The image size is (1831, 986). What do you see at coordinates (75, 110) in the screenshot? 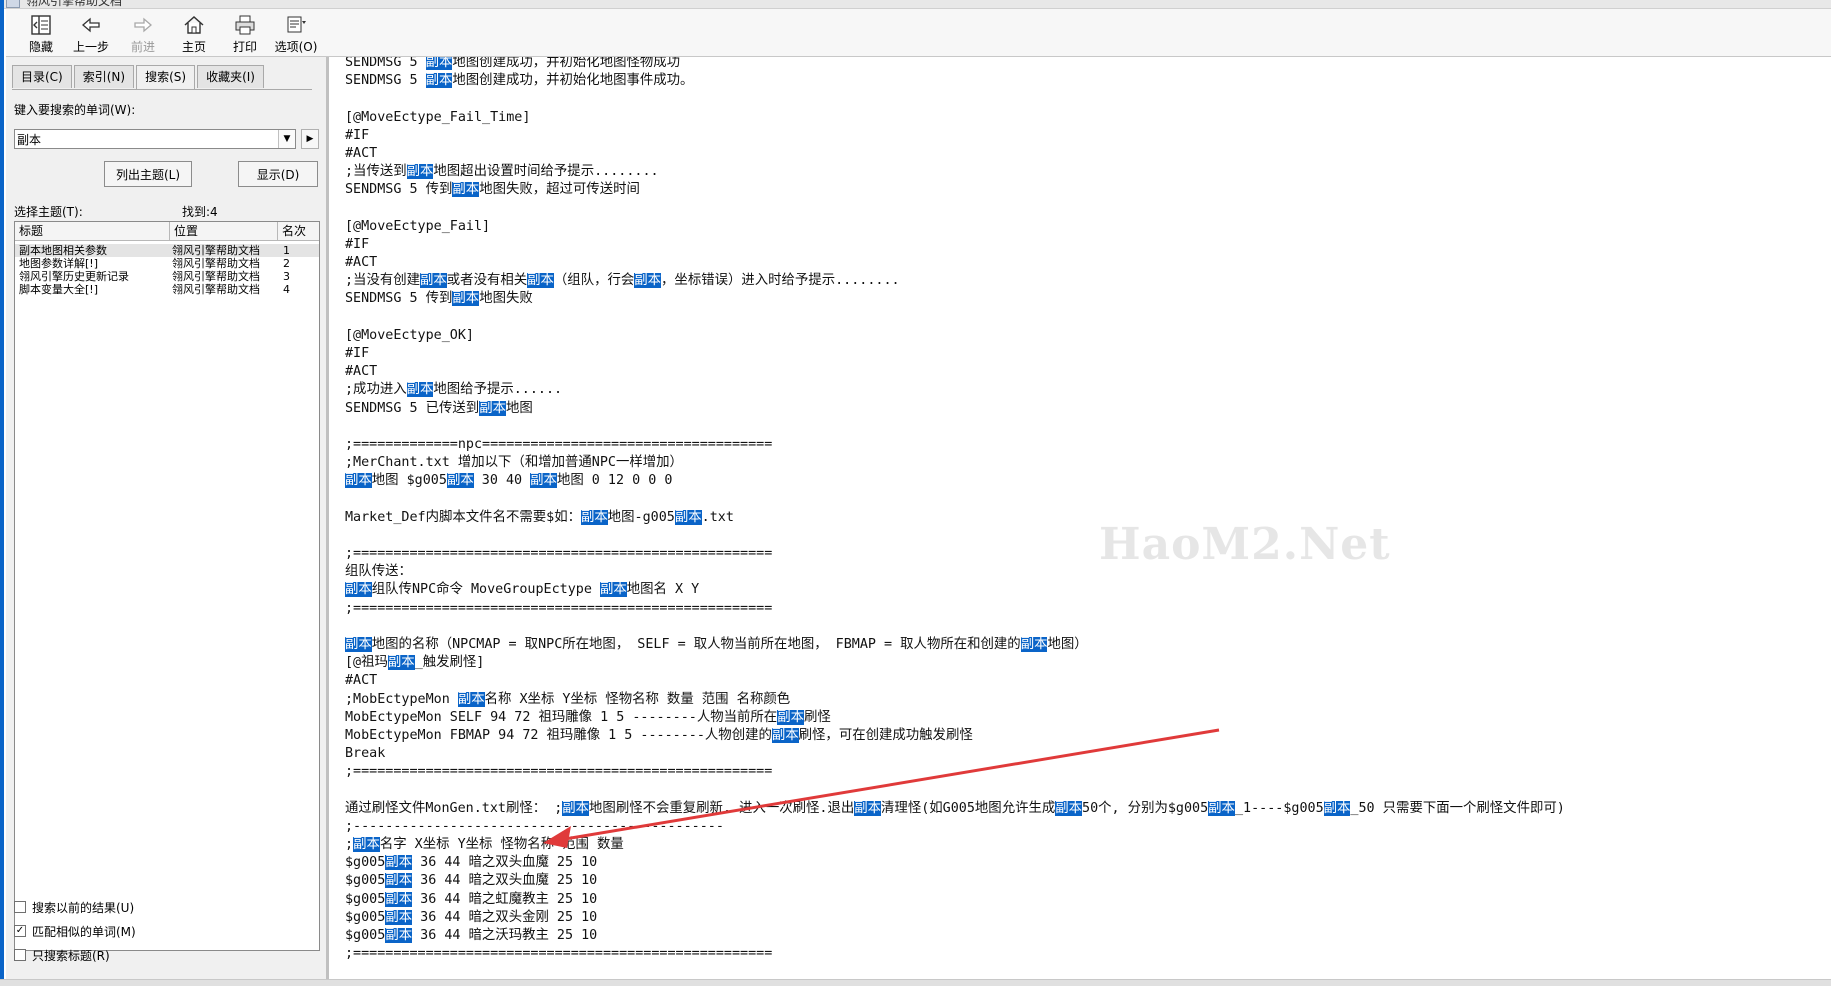
I see `search-label: 键入要搜索的单词(W):` at bounding box center [75, 110].